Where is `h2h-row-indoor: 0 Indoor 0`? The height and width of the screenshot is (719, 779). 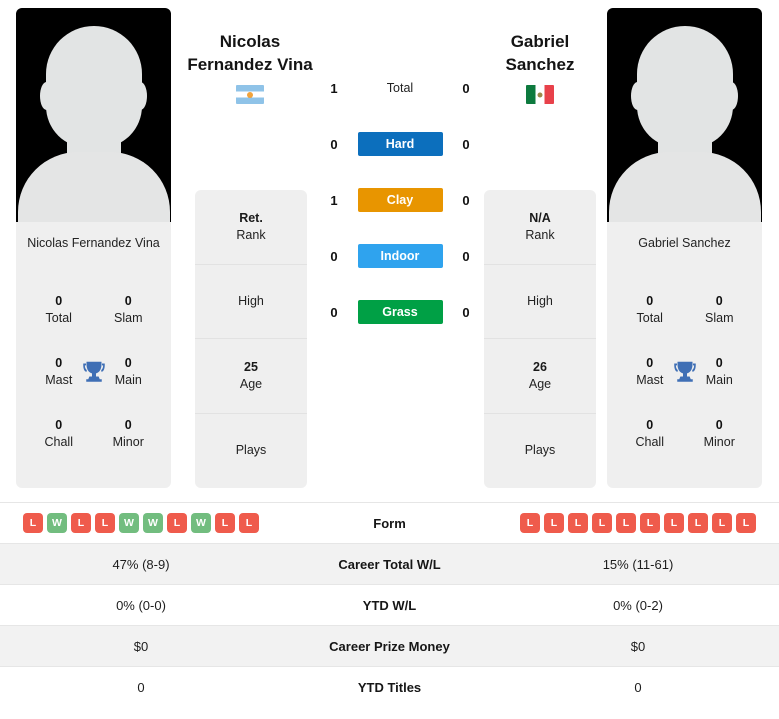 h2h-row-indoor: 0 Indoor 0 is located at coordinates (400, 256).